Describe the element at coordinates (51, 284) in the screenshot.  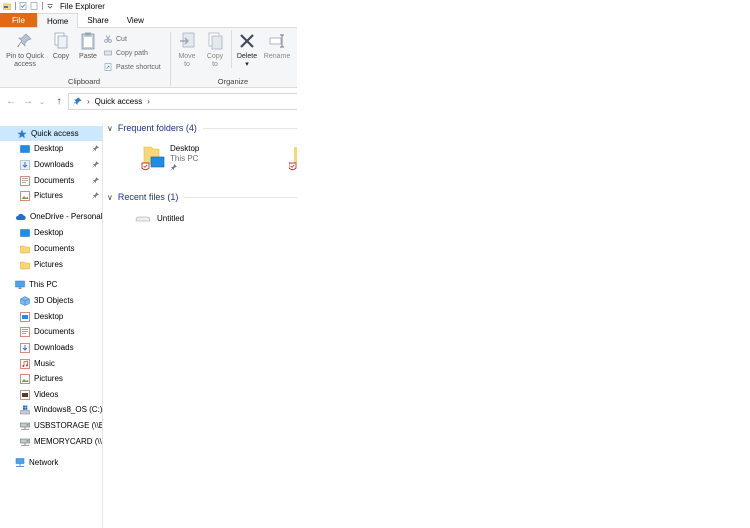
I see `nav-this-pc: This PC` at that location.